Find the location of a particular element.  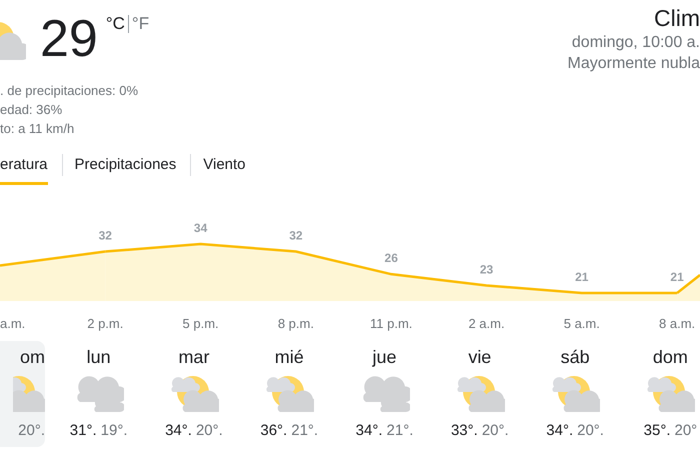

high-temperature: 31°. is located at coordinates (83, 430).